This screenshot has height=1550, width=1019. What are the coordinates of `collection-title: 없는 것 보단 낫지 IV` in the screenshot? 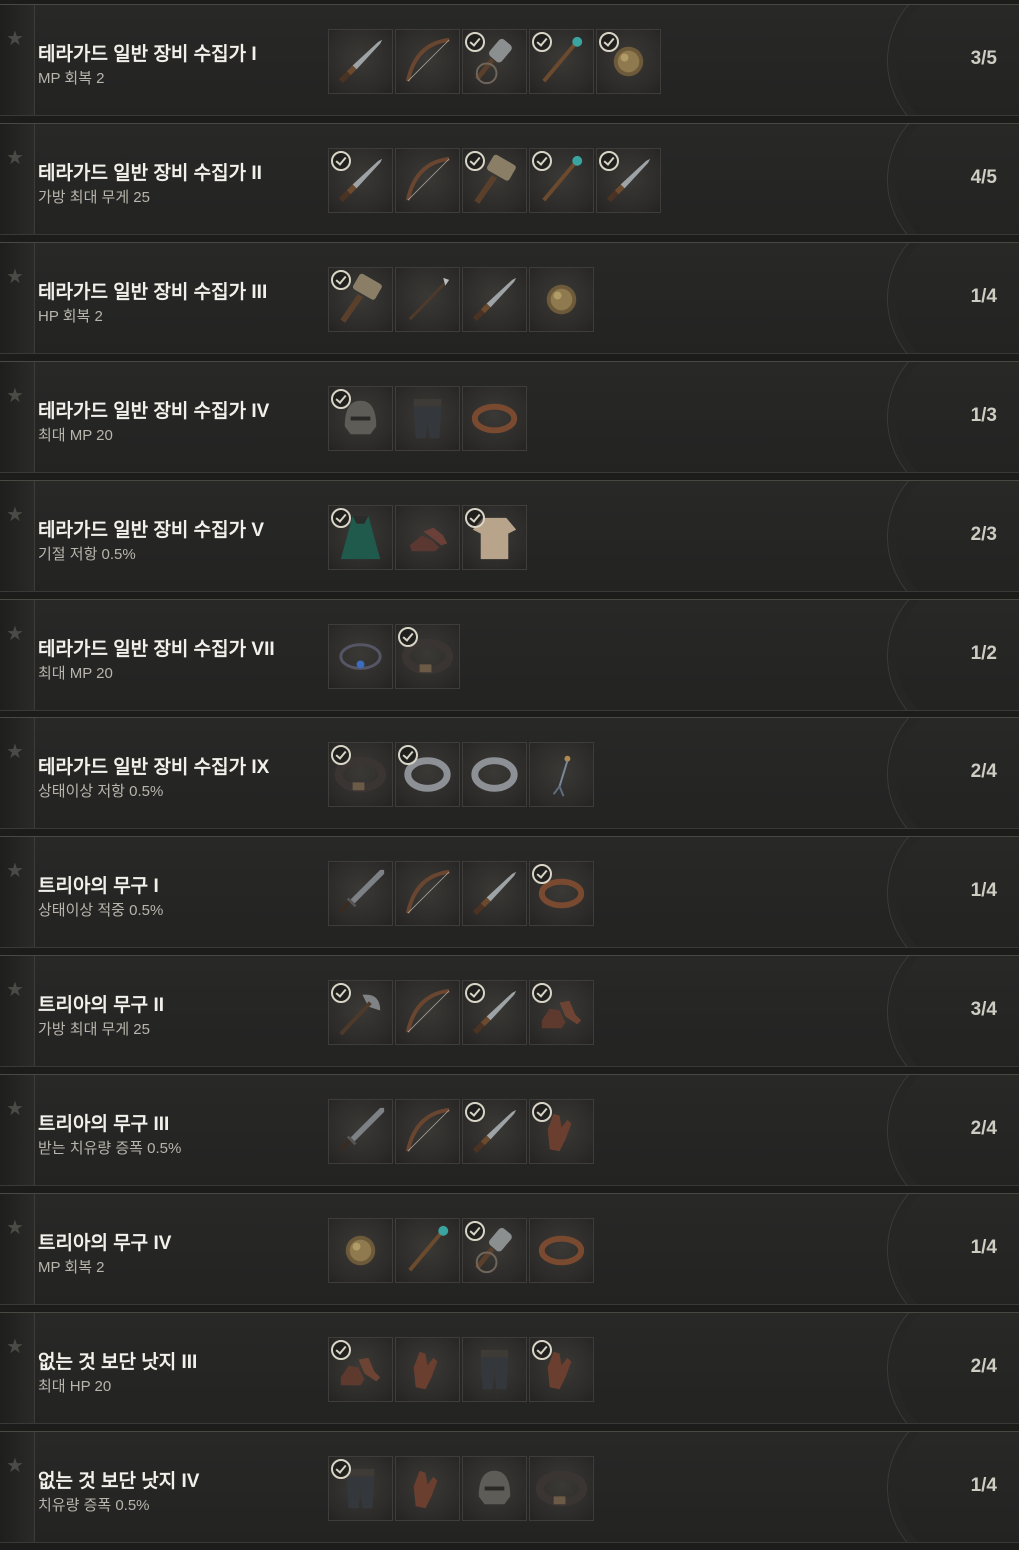 It's located at (119, 1481).